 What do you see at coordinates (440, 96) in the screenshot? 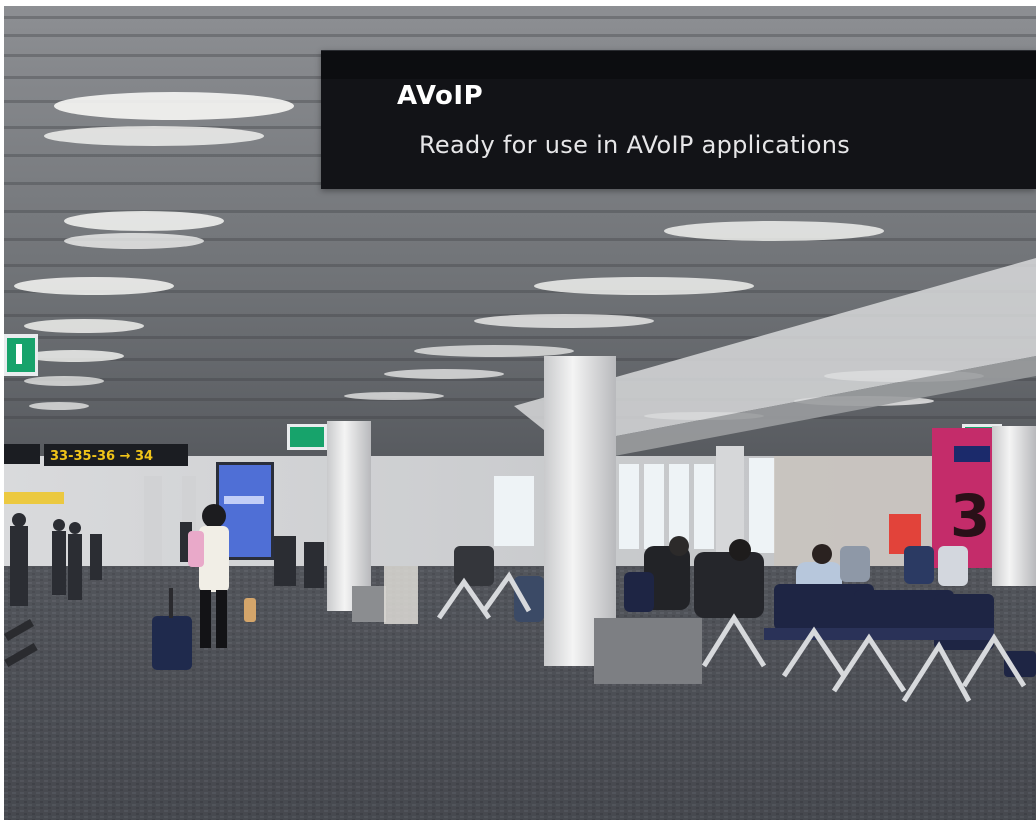
I see `banner-title: AVoIP` at bounding box center [440, 96].